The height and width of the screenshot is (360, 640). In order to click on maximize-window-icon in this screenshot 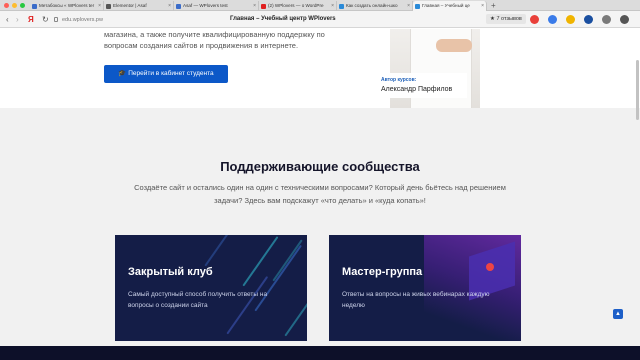, I will do `click(22, 5)`.